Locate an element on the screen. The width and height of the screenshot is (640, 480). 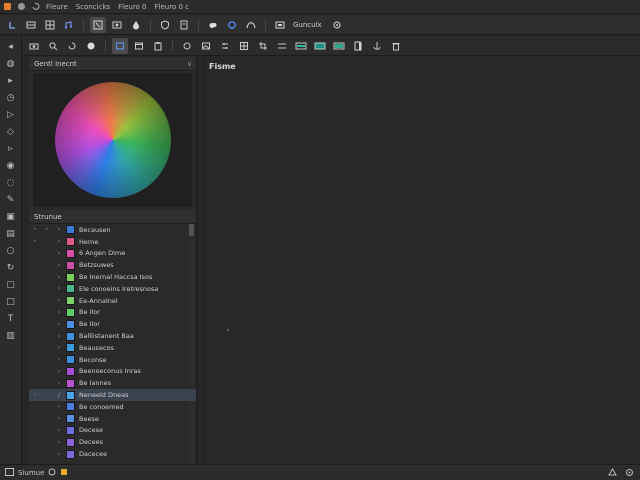
curve-icon is located at coordinates (251, 25).